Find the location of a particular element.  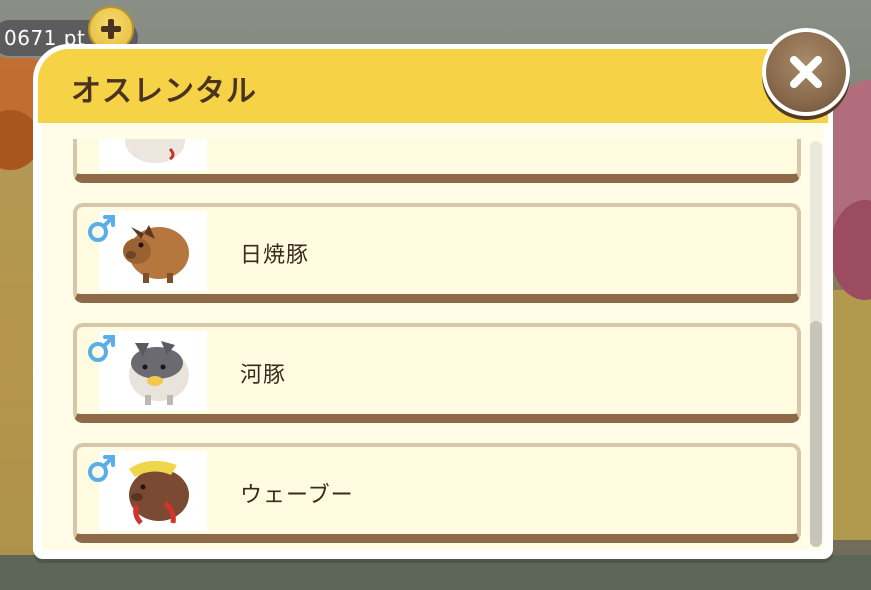

close-button is located at coordinates (806, 72).